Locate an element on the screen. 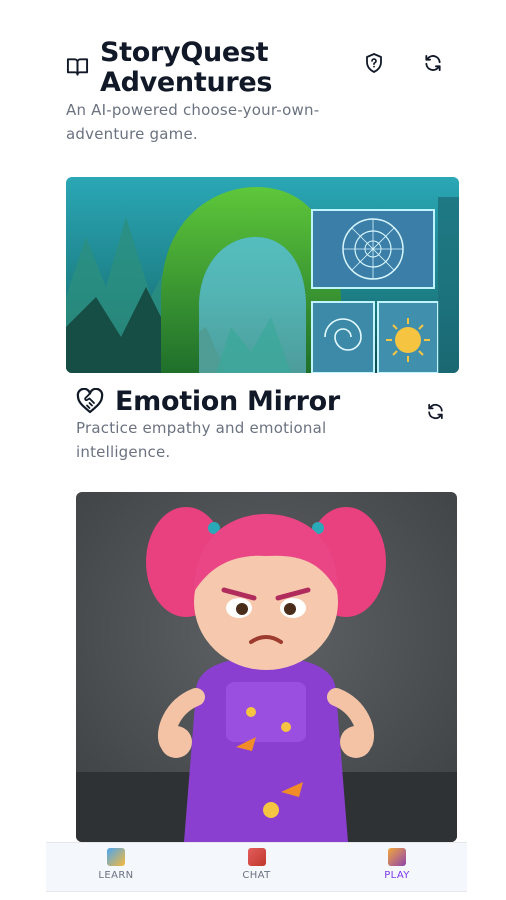 Image resolution: width=506 pixels, height=900 pixels. nav-label-play: PLAY is located at coordinates (397, 875).